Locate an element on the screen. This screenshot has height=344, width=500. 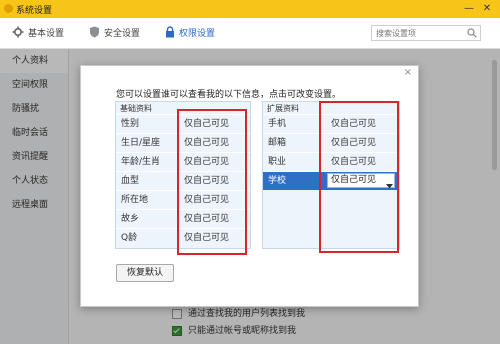
tab-label: 基本设置 is located at coordinates (46, 34).